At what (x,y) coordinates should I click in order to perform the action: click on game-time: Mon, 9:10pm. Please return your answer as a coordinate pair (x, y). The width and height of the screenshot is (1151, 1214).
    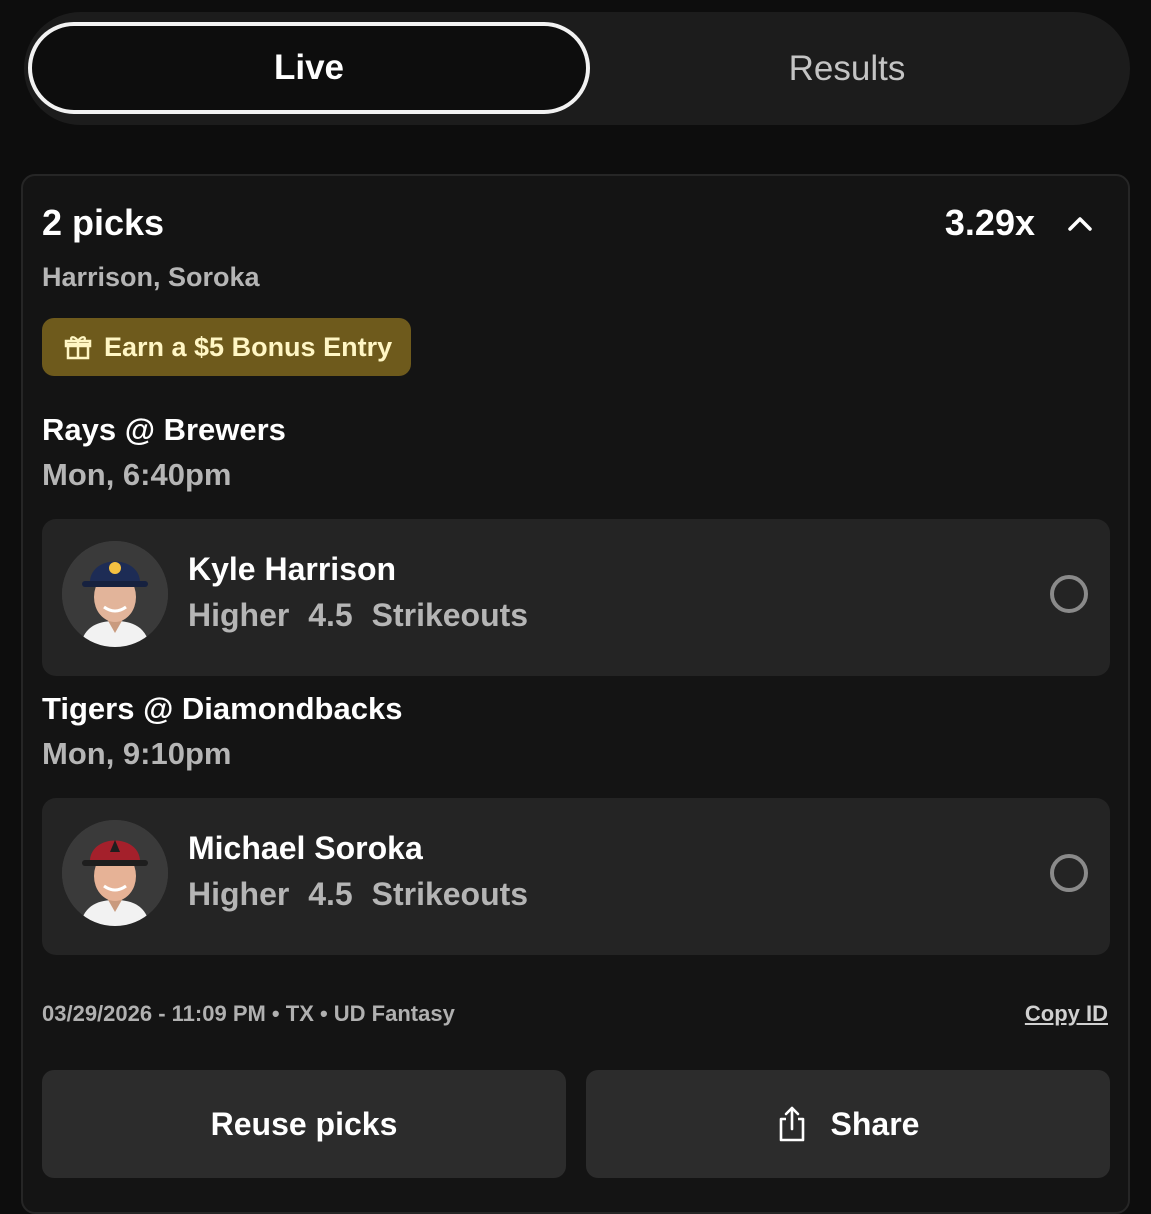
    Looking at the image, I should click on (137, 753).